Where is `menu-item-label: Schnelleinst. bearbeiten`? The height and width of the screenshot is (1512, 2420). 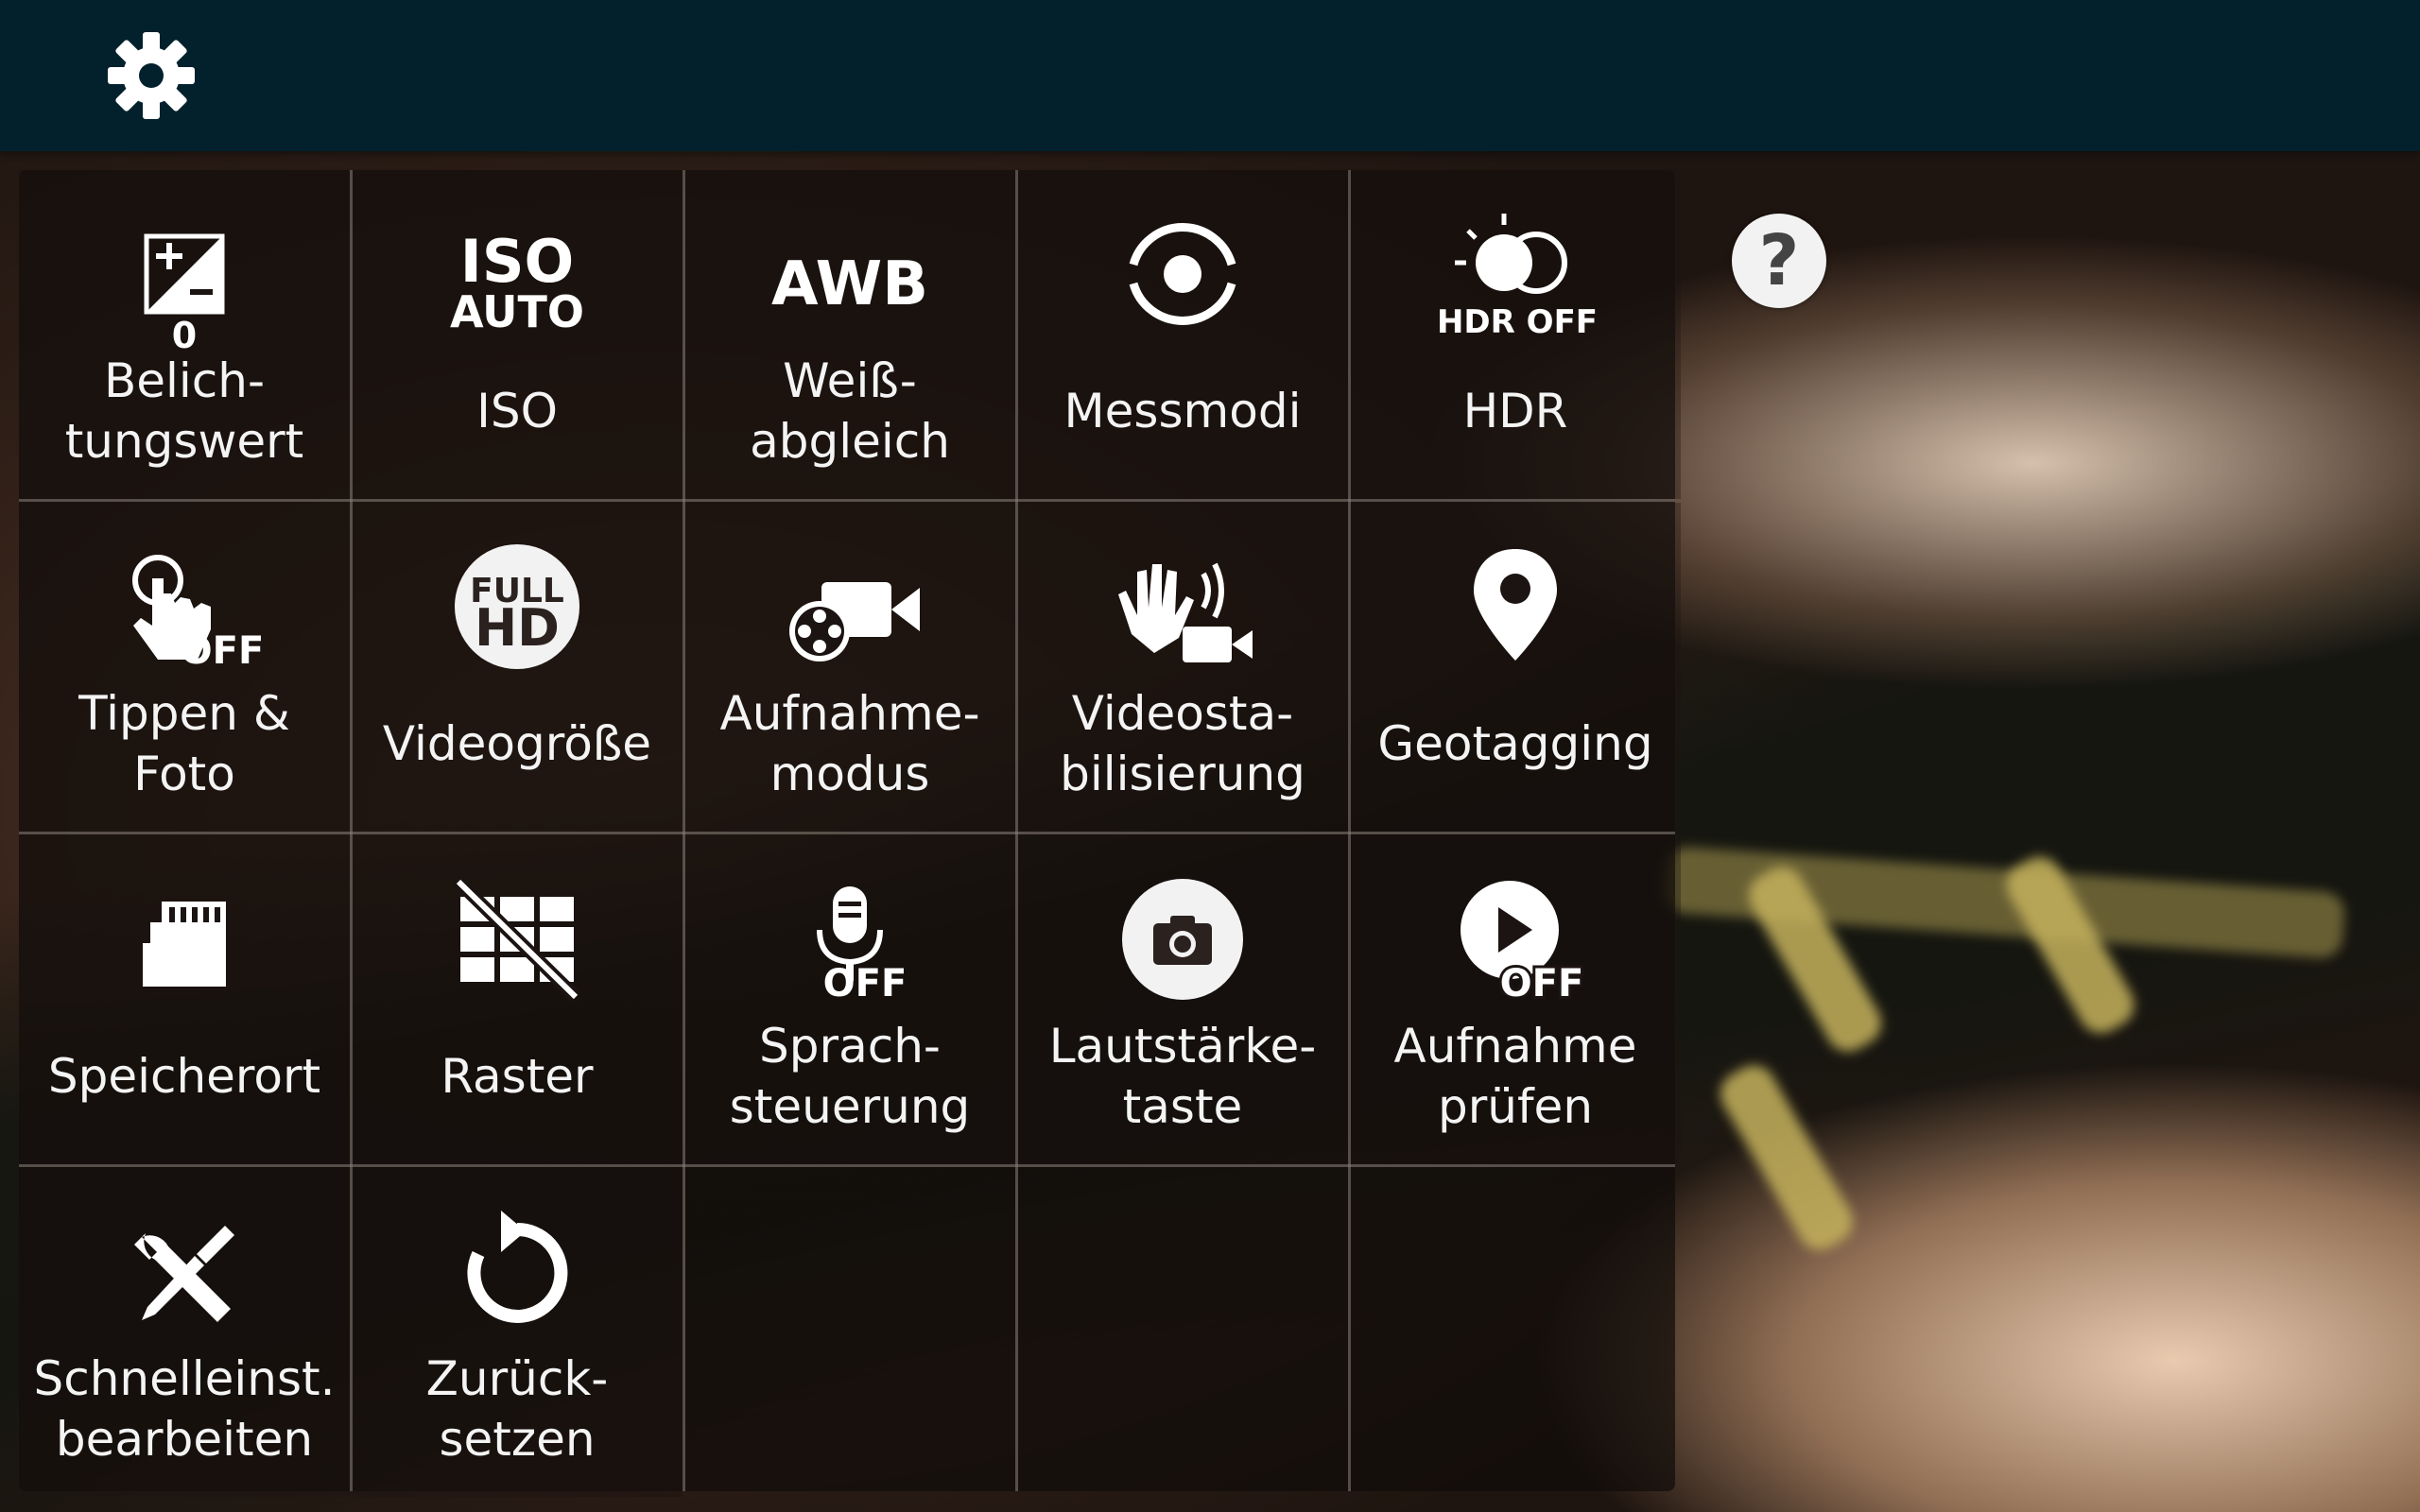
menu-item-label: Schnelleinst. bearbeiten is located at coordinates (185, 1409).